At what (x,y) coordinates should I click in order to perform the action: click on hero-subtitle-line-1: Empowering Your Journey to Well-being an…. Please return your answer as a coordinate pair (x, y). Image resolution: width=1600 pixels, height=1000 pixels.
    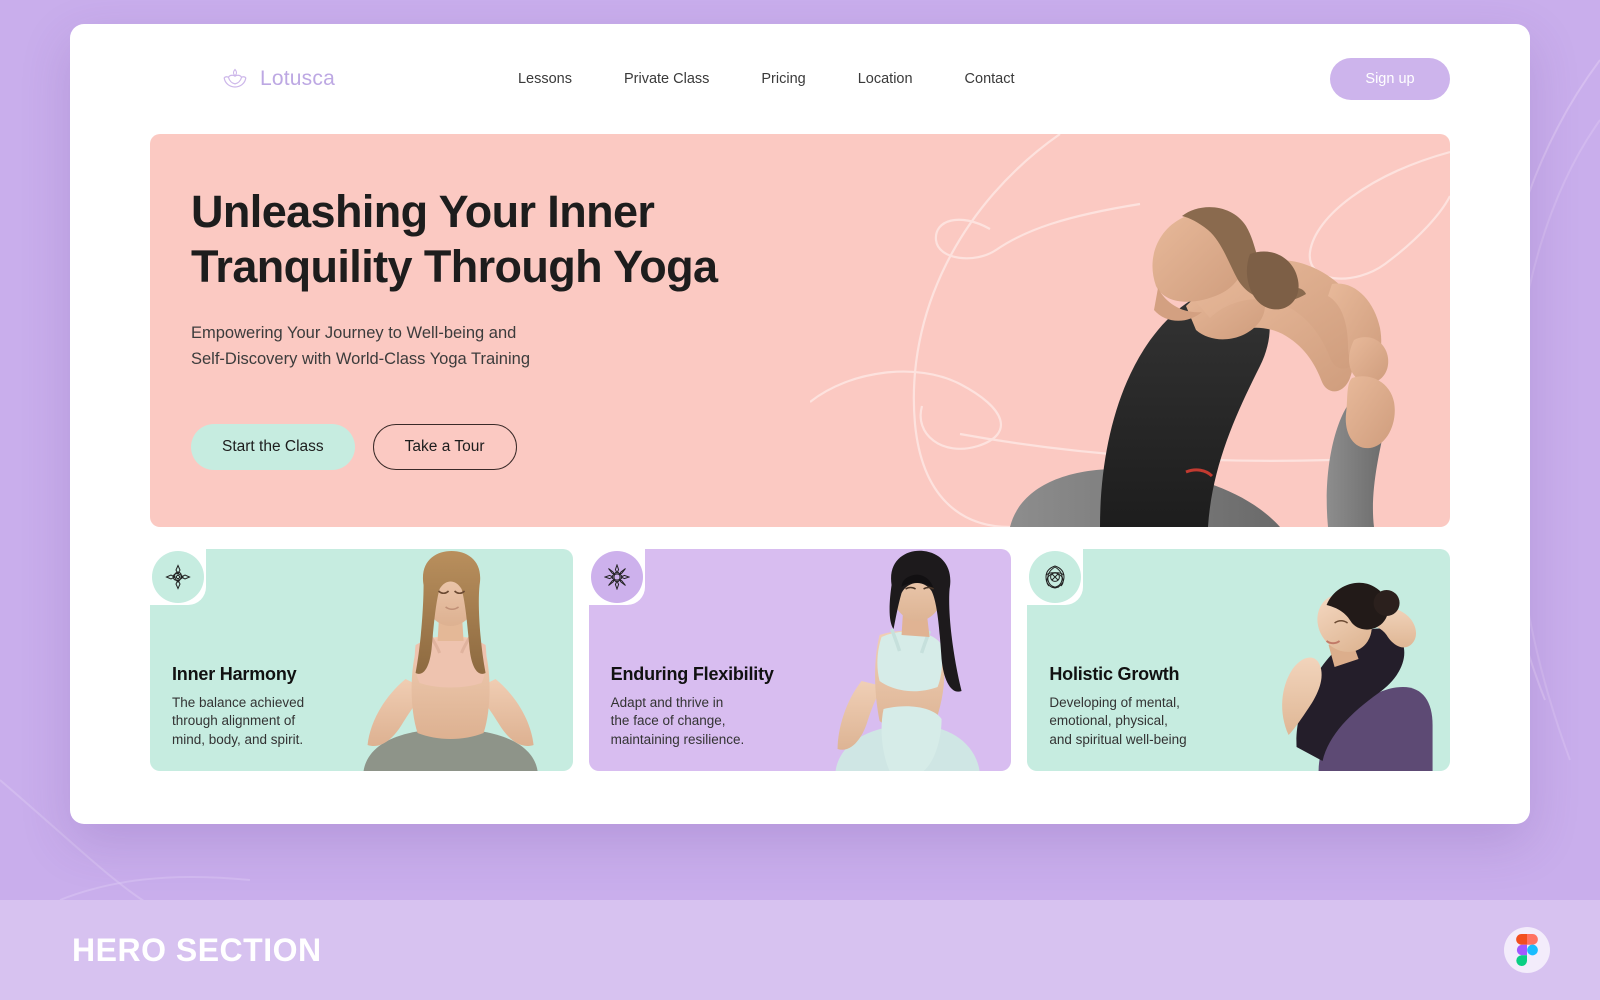
    Looking at the image, I should click on (354, 333).